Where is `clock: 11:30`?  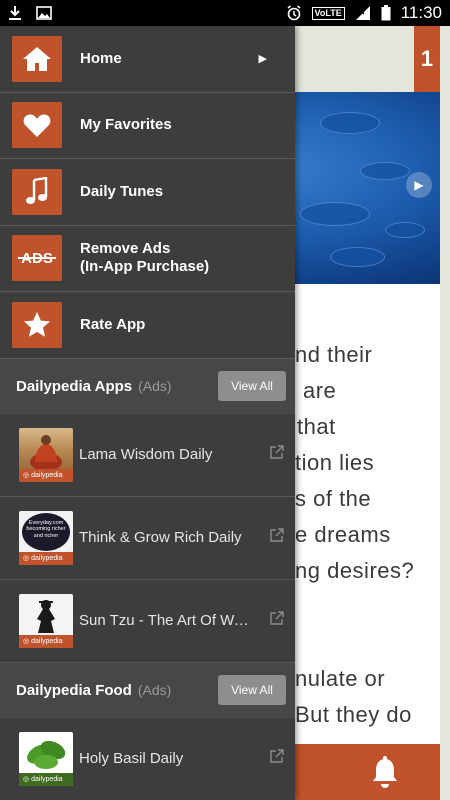 clock: 11:30 is located at coordinates (421, 12).